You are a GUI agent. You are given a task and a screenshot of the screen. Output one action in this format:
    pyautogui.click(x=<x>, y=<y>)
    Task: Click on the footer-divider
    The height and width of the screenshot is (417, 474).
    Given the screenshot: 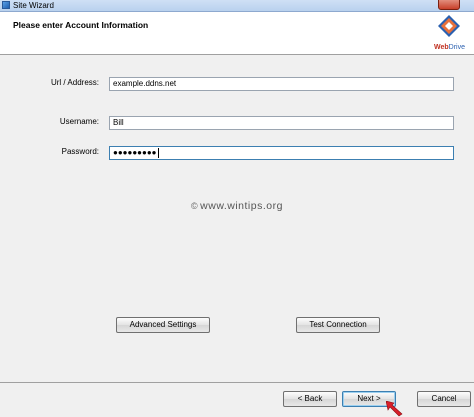 What is the action you would take?
    pyautogui.click(x=237, y=382)
    